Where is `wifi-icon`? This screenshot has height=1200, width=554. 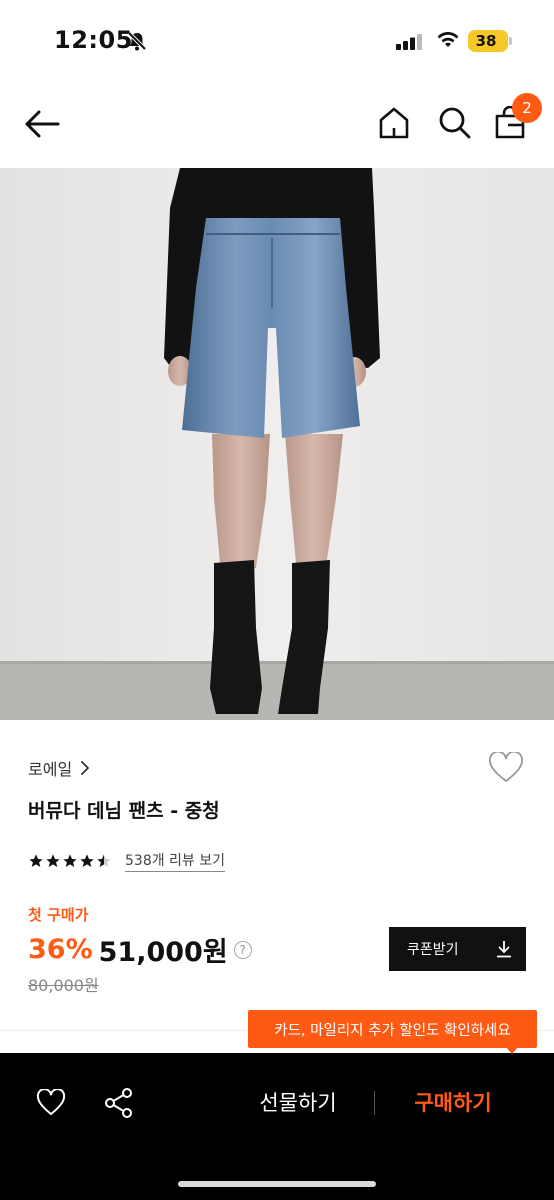
wifi-icon is located at coordinates (448, 39).